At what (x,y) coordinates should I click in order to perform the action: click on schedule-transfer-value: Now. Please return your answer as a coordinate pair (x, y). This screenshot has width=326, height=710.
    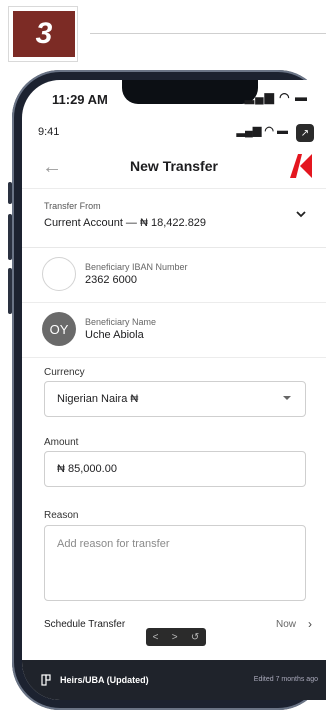
    Looking at the image, I should click on (285, 624).